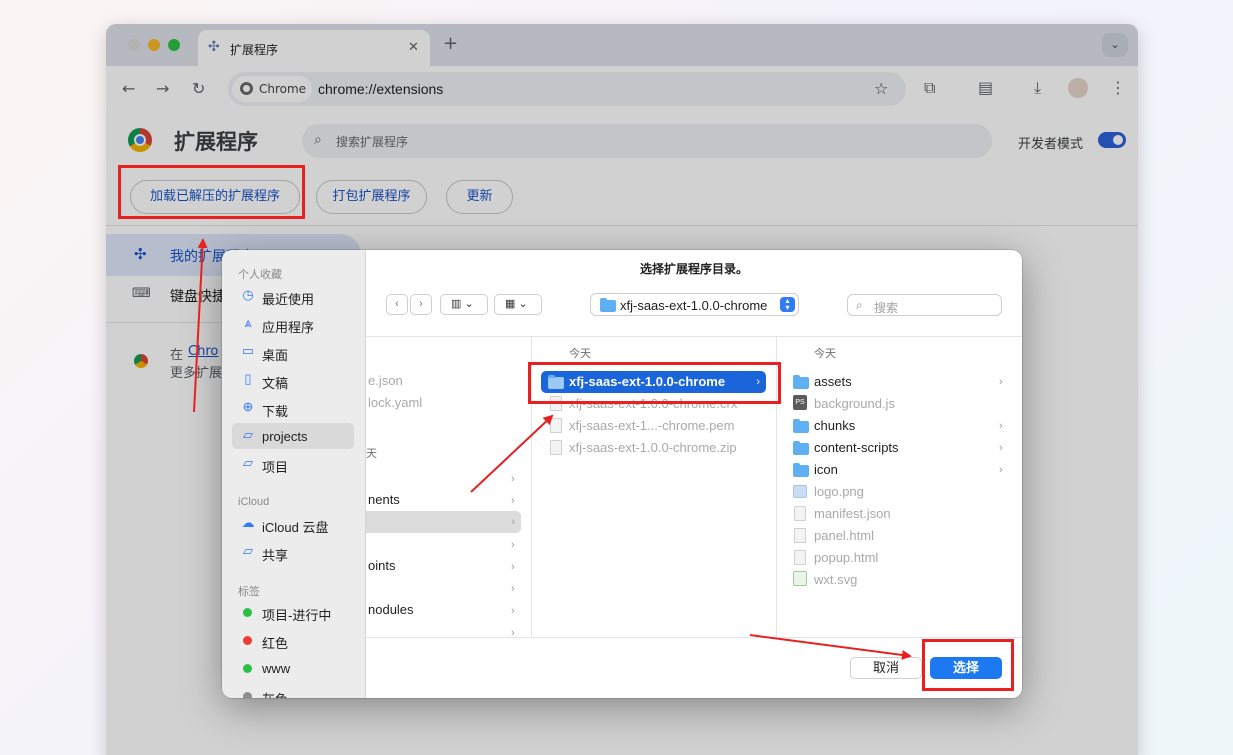 The image size is (1233, 755). What do you see at coordinates (200, 325) in the screenshot?
I see `arrow-to-load-unpacked` at bounding box center [200, 325].